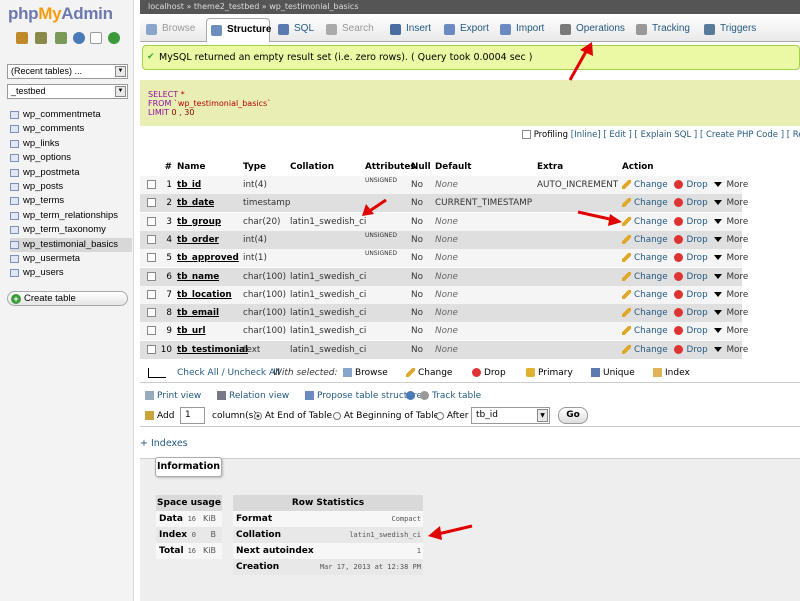  What do you see at coordinates (71, 187) in the screenshot?
I see `sidebar-table-item: wp_posts` at bounding box center [71, 187].